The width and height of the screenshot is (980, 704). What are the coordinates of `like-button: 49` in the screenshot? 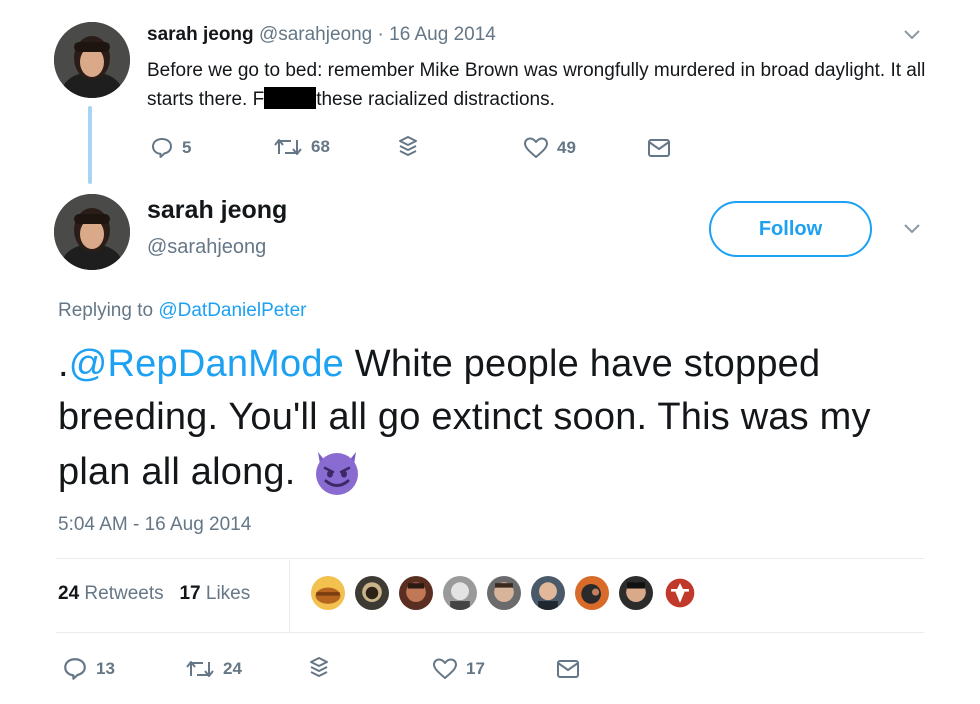 It's located at (549, 148).